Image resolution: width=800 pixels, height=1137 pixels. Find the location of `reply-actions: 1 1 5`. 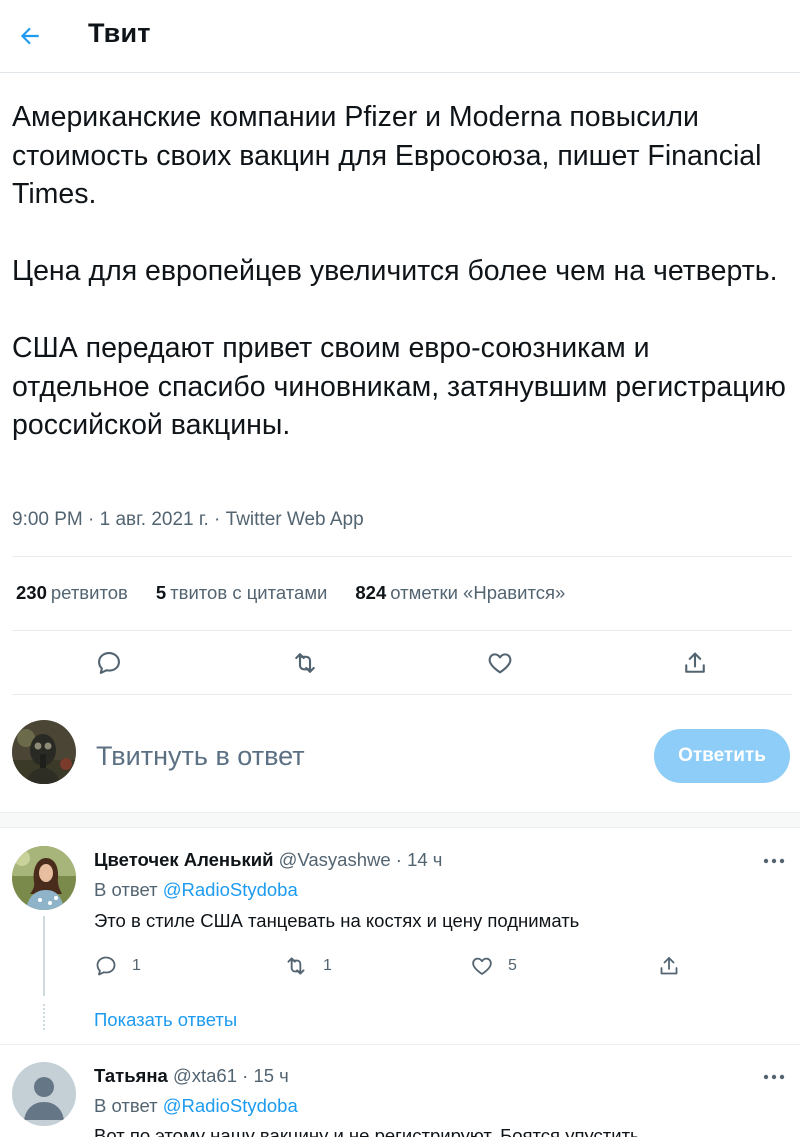

reply-actions: 1 1 5 is located at coordinates (400, 966).